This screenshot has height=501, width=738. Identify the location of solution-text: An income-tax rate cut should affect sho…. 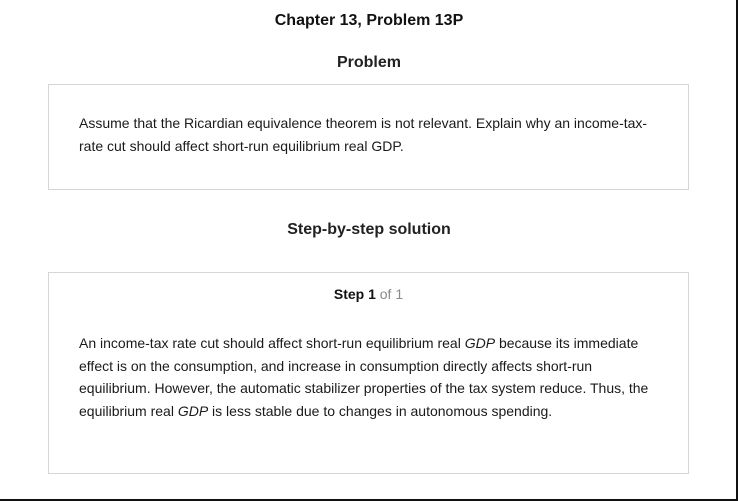
(369, 377).